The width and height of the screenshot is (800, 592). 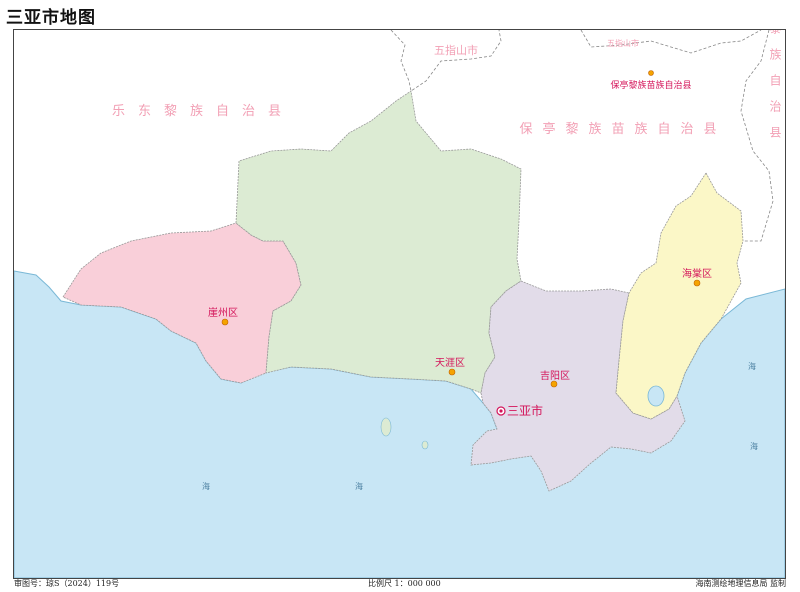 I want to click on haitang-lagoon, so click(x=656, y=396).